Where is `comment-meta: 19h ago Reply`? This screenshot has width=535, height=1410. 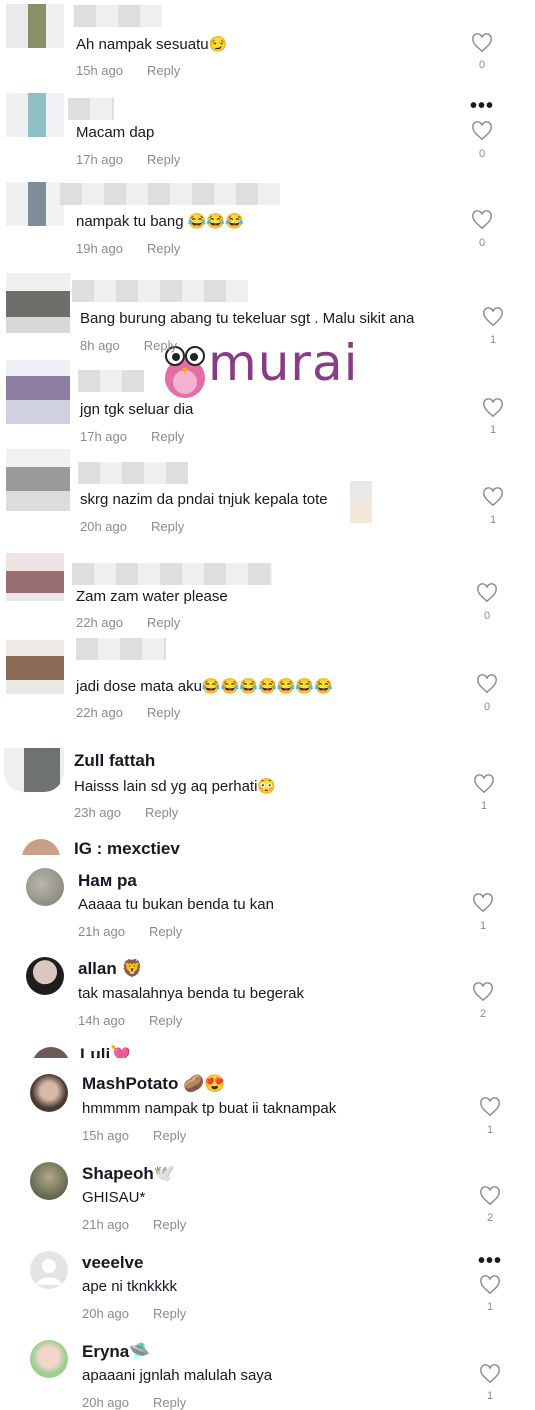
comment-meta: 19h ago Reply is located at coordinates (128, 248).